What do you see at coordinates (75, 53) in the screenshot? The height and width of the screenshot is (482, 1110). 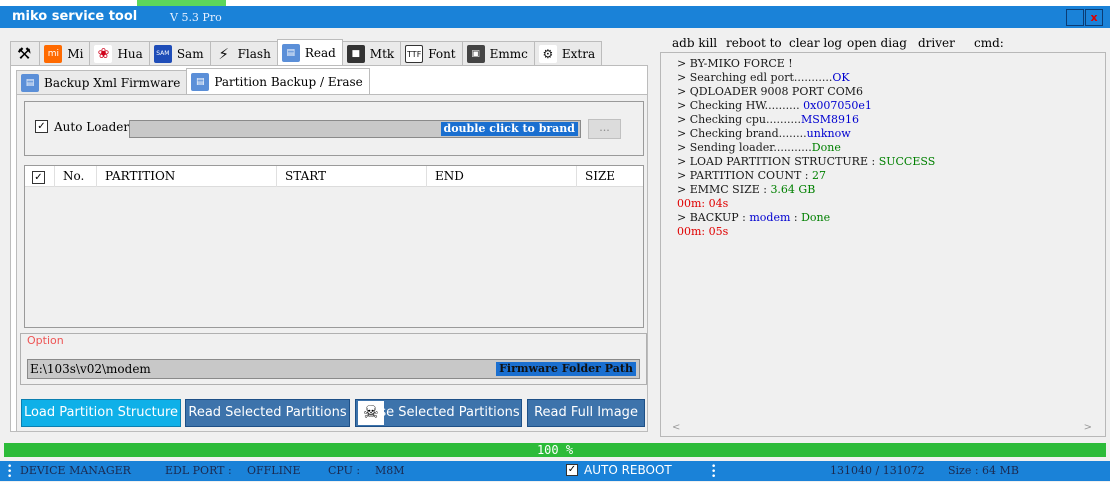 I see `tab-label: Mi` at bounding box center [75, 53].